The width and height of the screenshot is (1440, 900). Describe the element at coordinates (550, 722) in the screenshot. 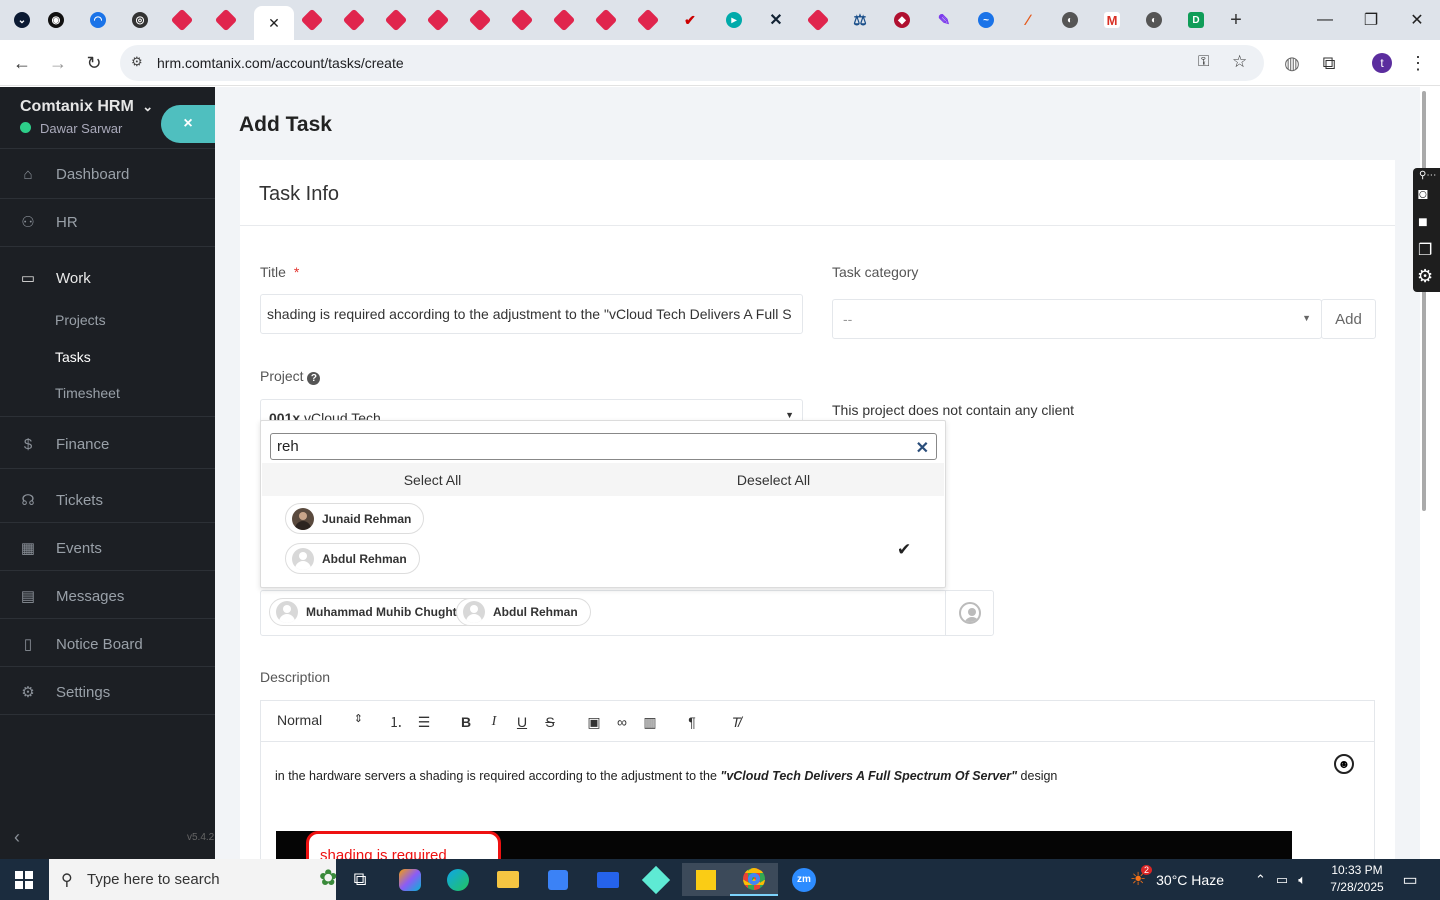

I see `strikethrough-icon: S` at that location.